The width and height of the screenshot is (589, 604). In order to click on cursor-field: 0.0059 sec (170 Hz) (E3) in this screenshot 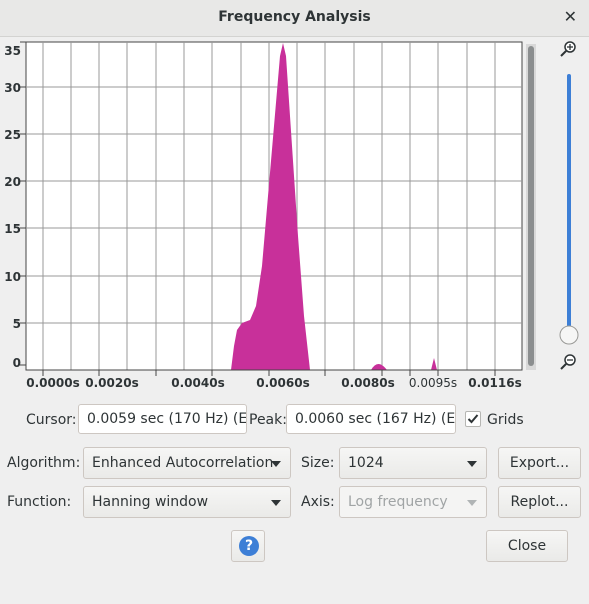, I will do `click(162, 419)`.